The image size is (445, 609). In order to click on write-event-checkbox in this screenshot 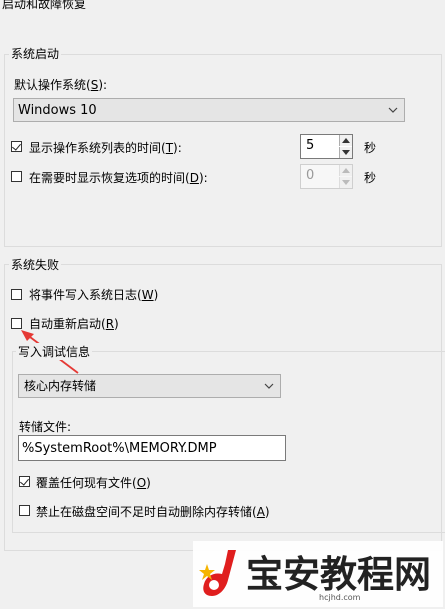, I will do `click(16, 294)`.